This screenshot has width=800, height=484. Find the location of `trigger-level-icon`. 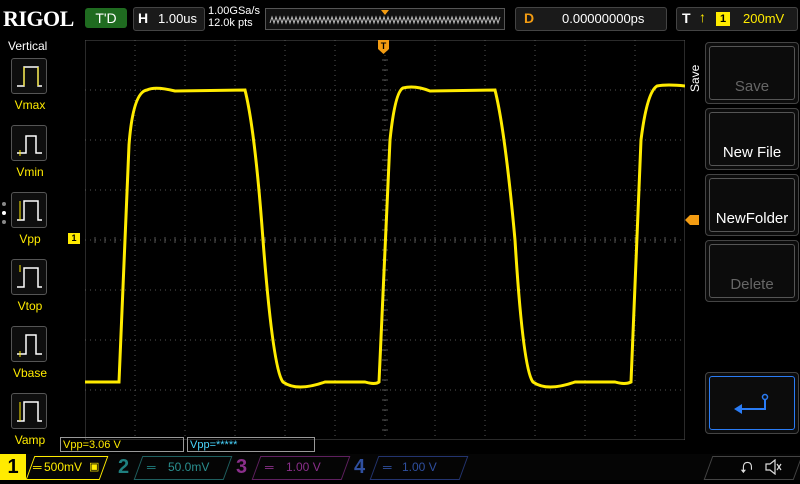

trigger-level-icon is located at coordinates (692, 220).